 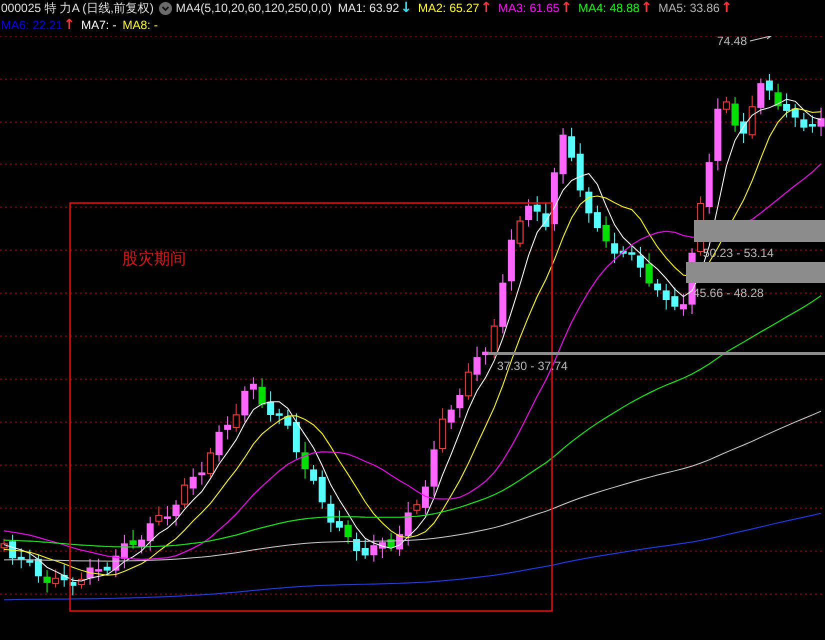 What do you see at coordinates (529, 8) in the screenshot?
I see `moving-average-label: MA3: 61.65` at bounding box center [529, 8].